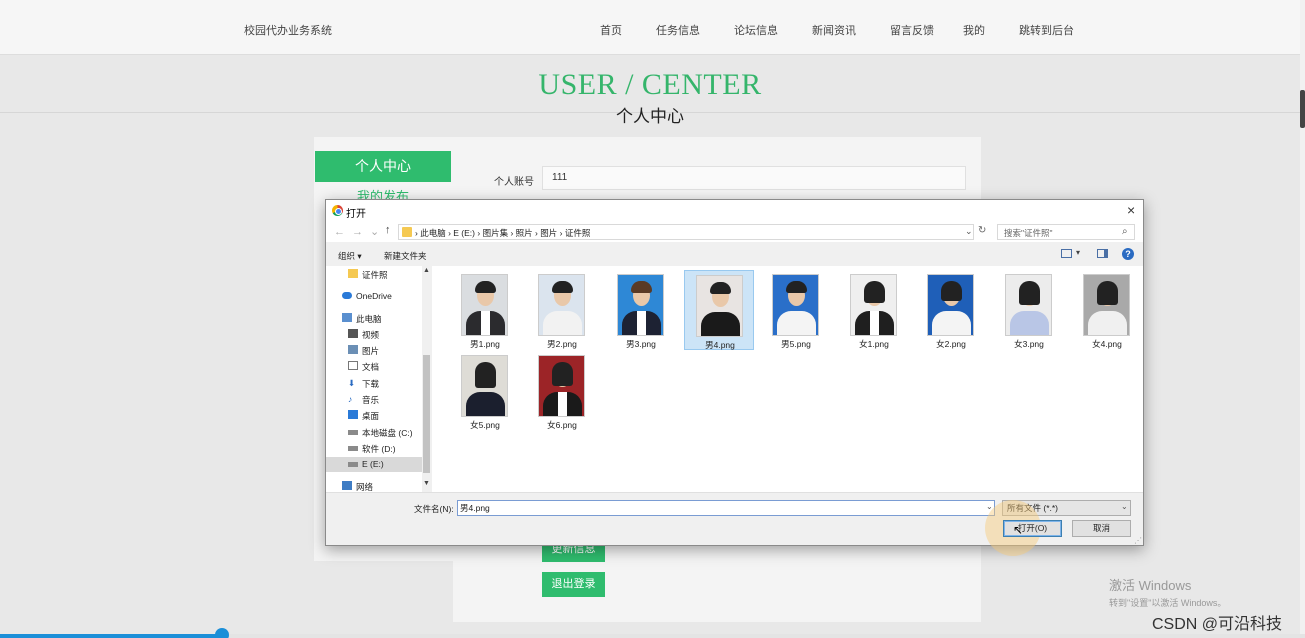 The height and width of the screenshot is (638, 1305). What do you see at coordinates (353, 414) in the screenshot?
I see `desktop-icon` at bounding box center [353, 414].